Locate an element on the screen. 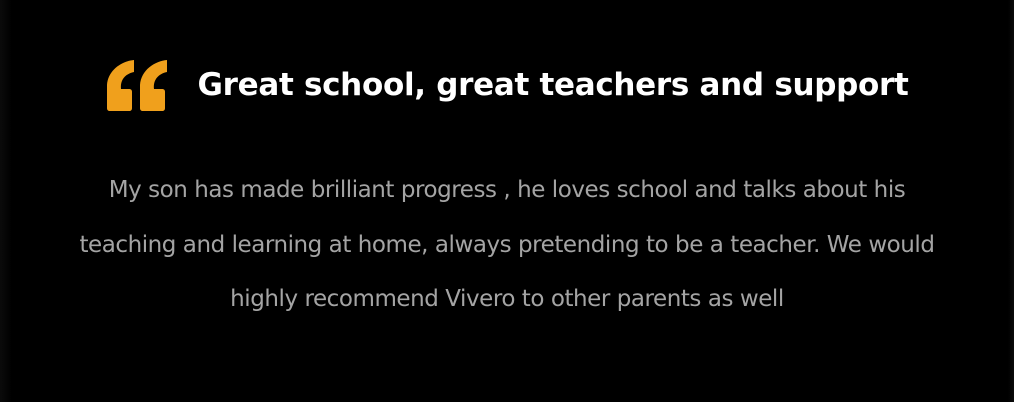 The image size is (1014, 402). quote-mark-icon is located at coordinates (137, 85).